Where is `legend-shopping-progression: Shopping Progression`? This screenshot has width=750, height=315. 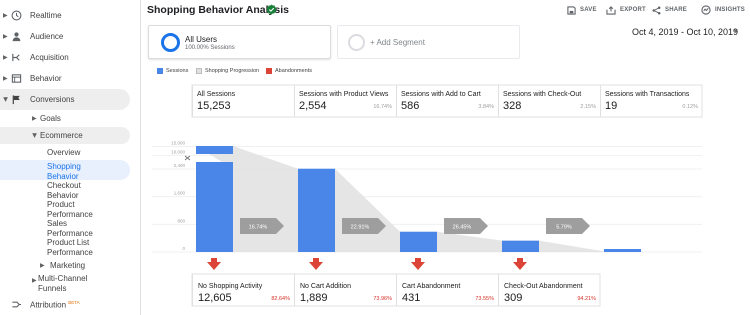 legend-shopping-progression: Shopping Progression is located at coordinates (227, 71).